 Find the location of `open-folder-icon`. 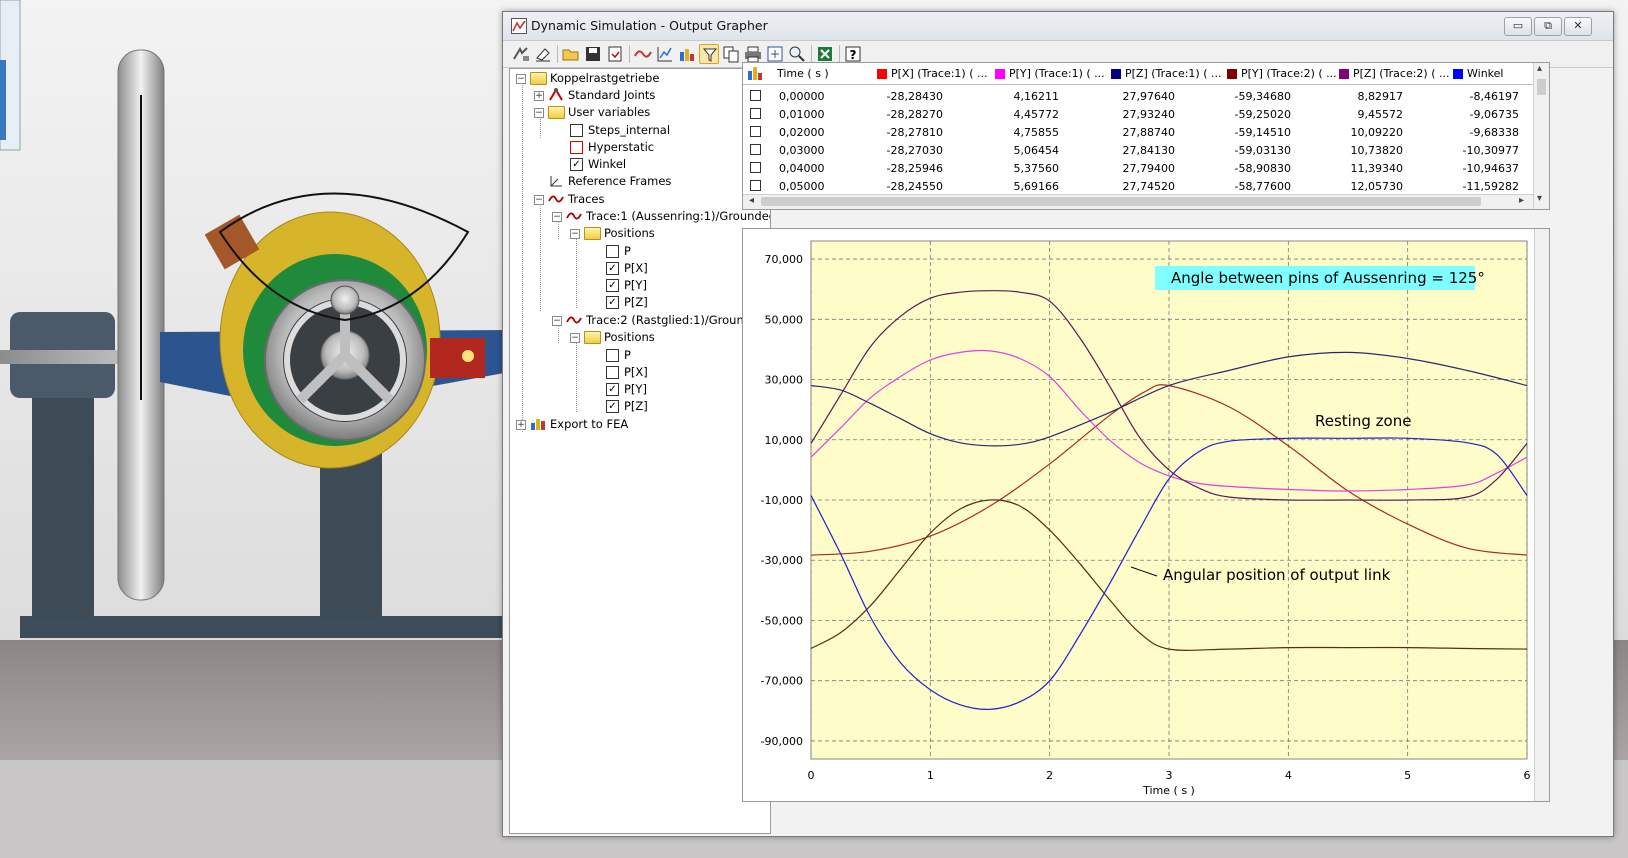

open-folder-icon is located at coordinates (571, 54).